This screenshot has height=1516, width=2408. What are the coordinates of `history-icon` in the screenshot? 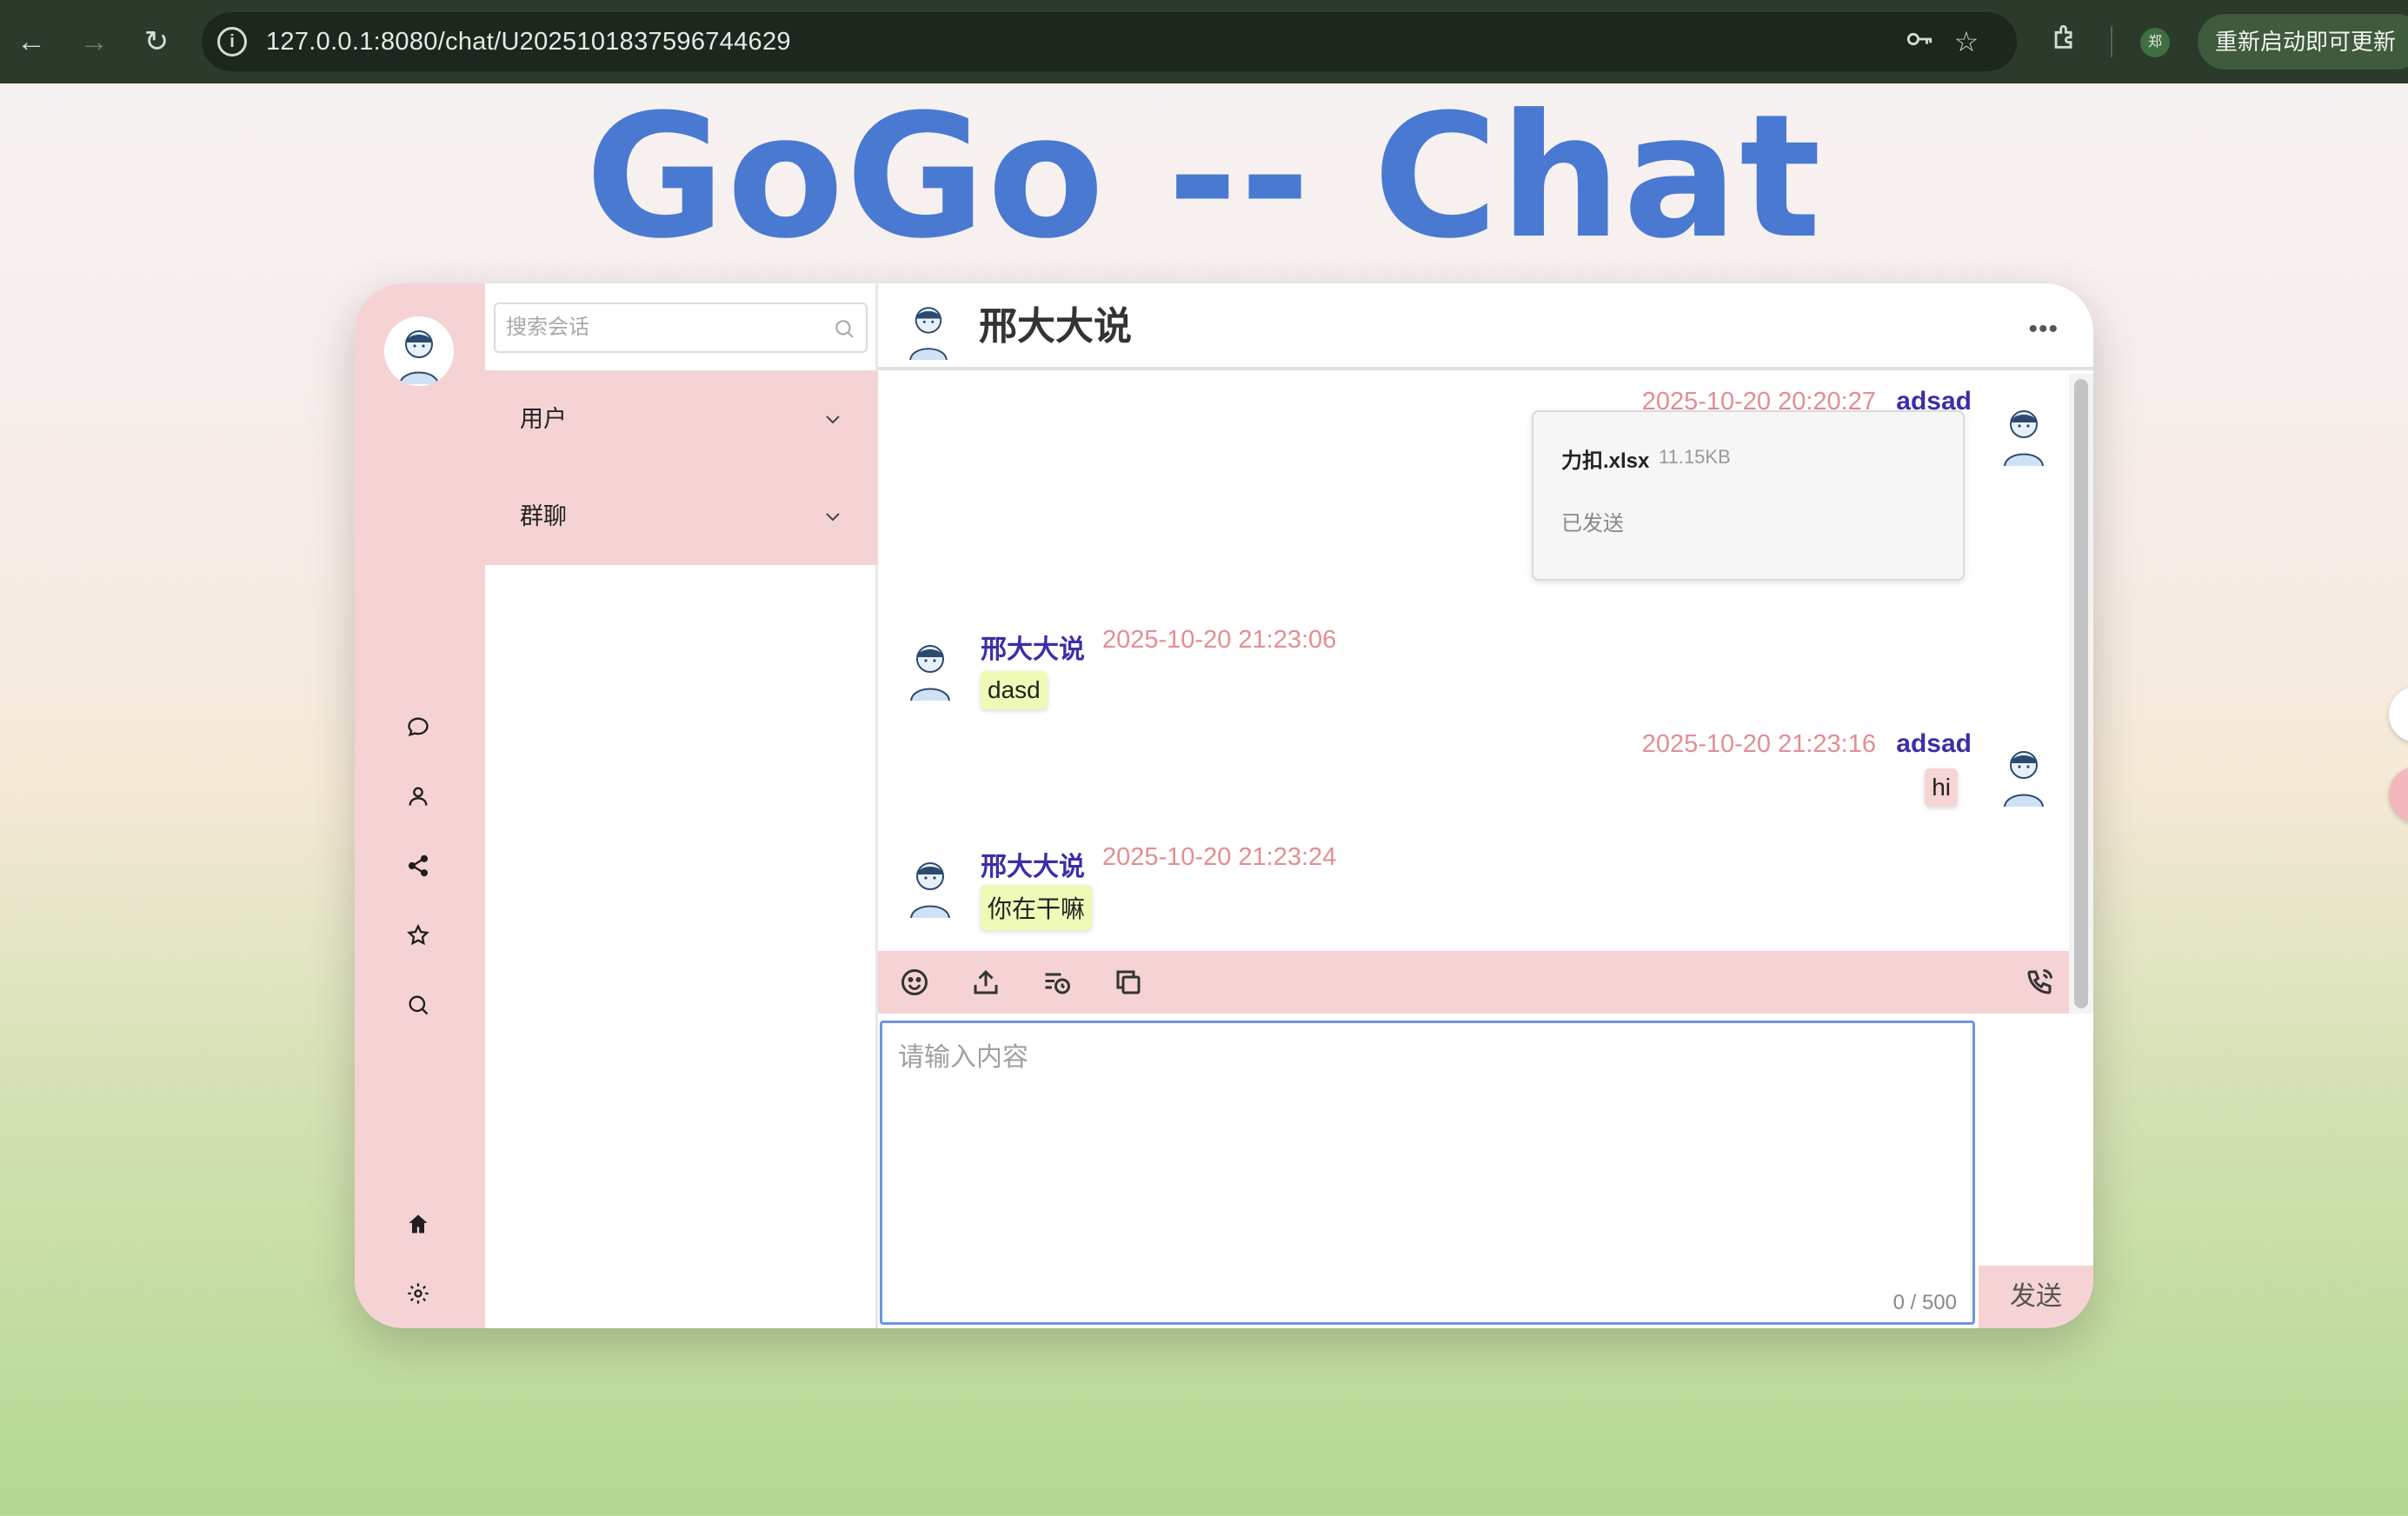 It's located at (1057, 982).